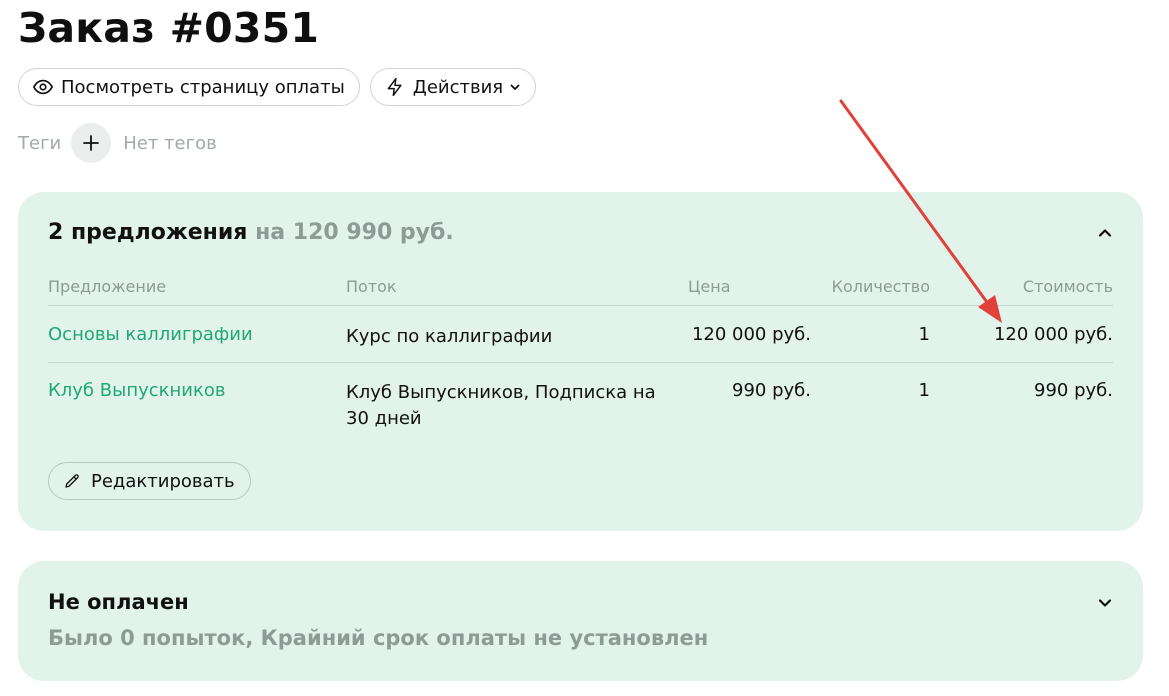  What do you see at coordinates (72, 481) in the screenshot?
I see `pencil-icon` at bounding box center [72, 481].